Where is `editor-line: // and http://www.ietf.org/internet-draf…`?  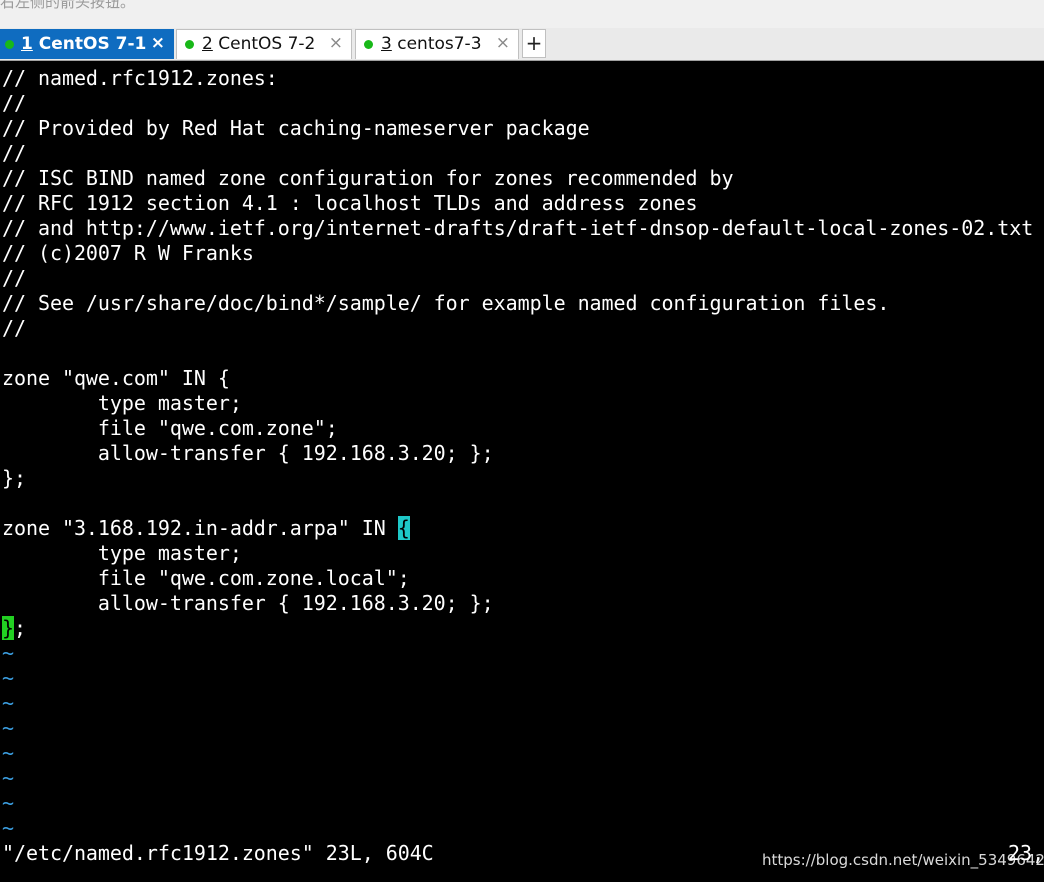 editor-line: // and http://www.ietf.org/internet-draf… is located at coordinates (518, 228).